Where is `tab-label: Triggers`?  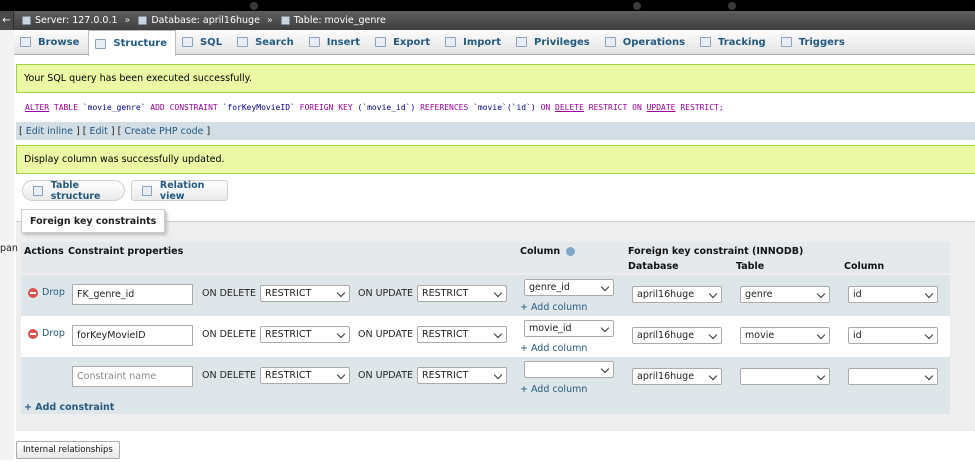
tab-label: Triggers is located at coordinates (821, 42).